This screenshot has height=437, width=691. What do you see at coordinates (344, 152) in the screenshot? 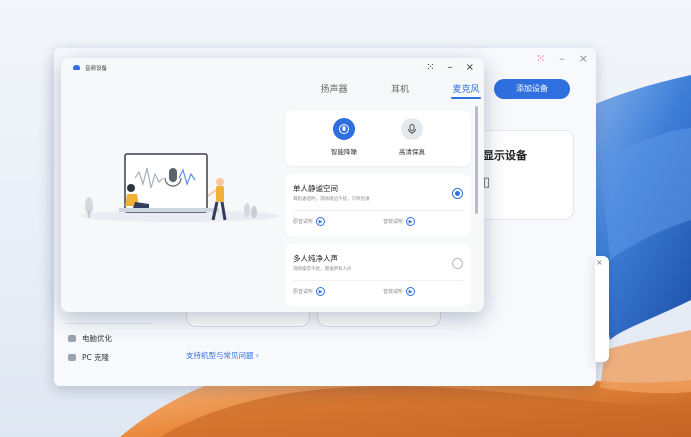
I see `mode-label: 智能降噪` at bounding box center [344, 152].